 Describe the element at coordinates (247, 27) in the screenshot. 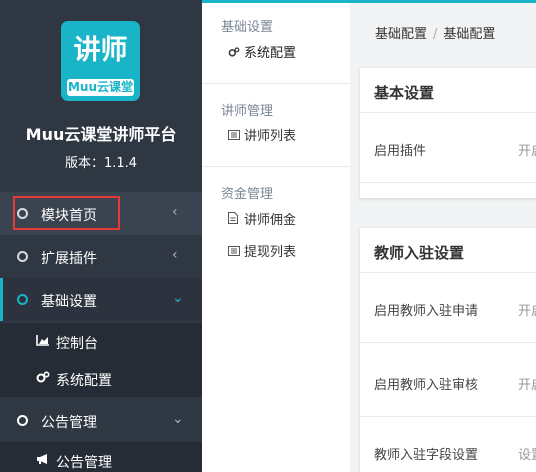

I see `submenu-group-title: 基础设置` at that location.